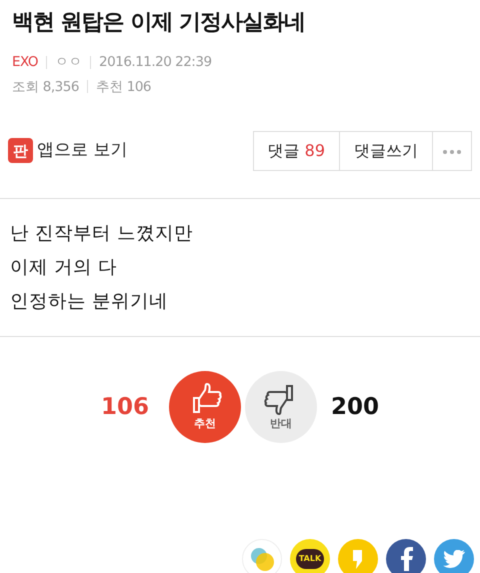 This screenshot has width=480, height=573. Describe the element at coordinates (281, 406) in the screenshot. I see `oppose-button: 반대` at that location.